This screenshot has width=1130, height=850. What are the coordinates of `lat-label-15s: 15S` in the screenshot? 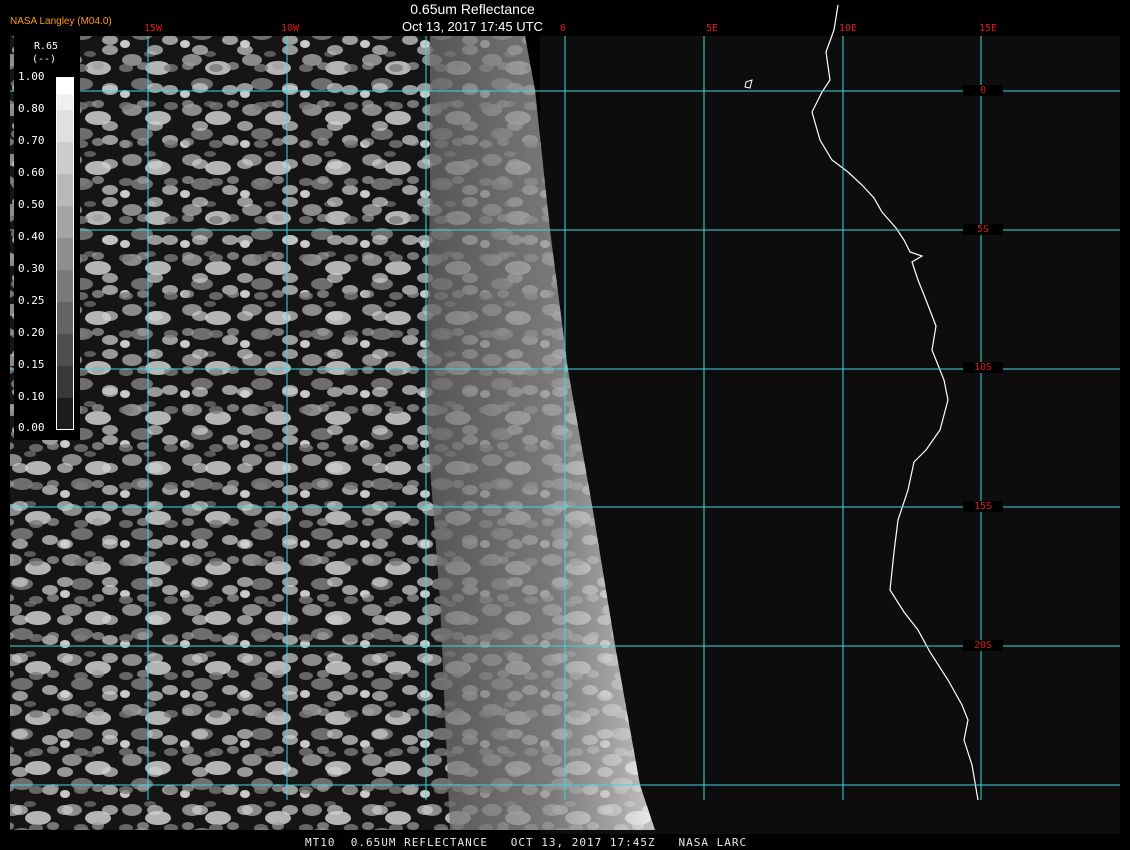 It's located at (983, 506).